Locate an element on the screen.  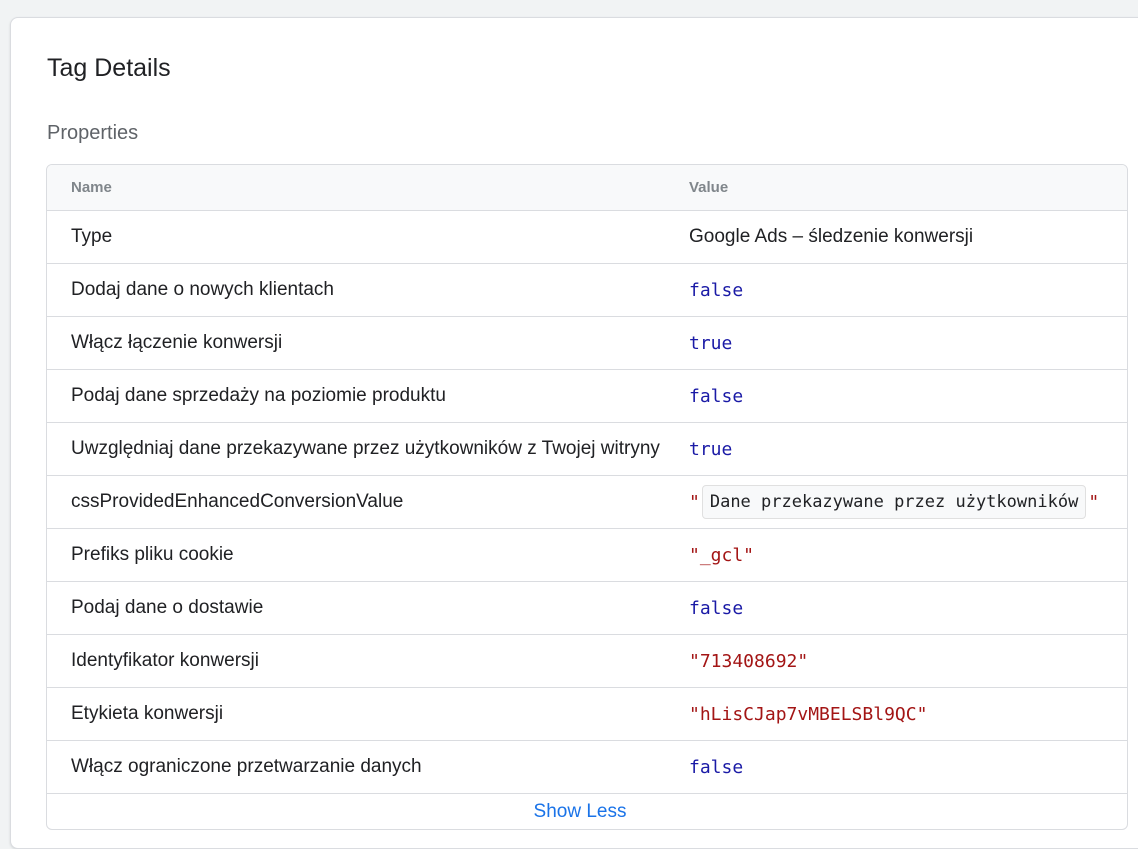
property-value: "_gcl" is located at coordinates (722, 555).